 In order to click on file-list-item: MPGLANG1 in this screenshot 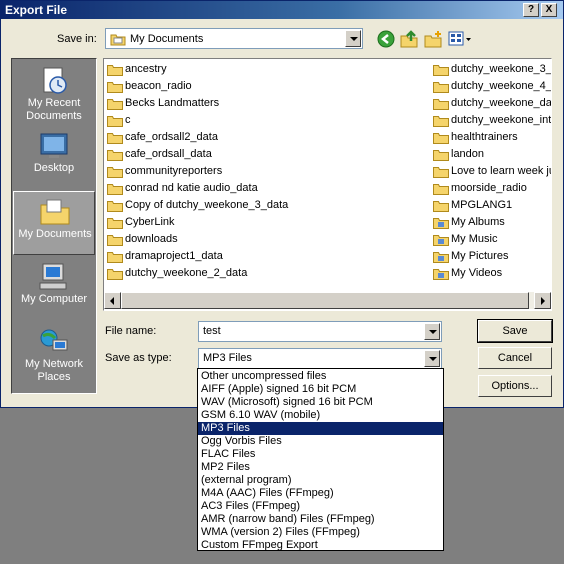, I will do `click(492, 205)`.